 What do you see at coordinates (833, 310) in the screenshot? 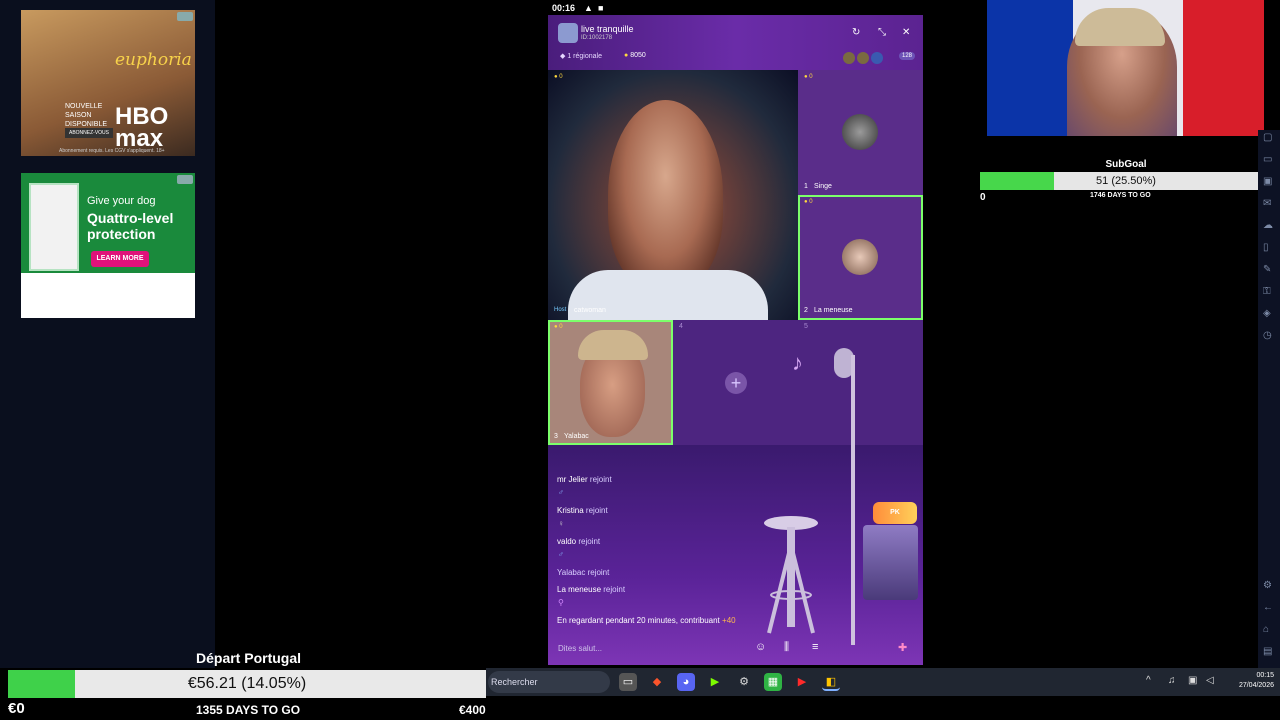
I see `seat-name: La meneuse` at bounding box center [833, 310].